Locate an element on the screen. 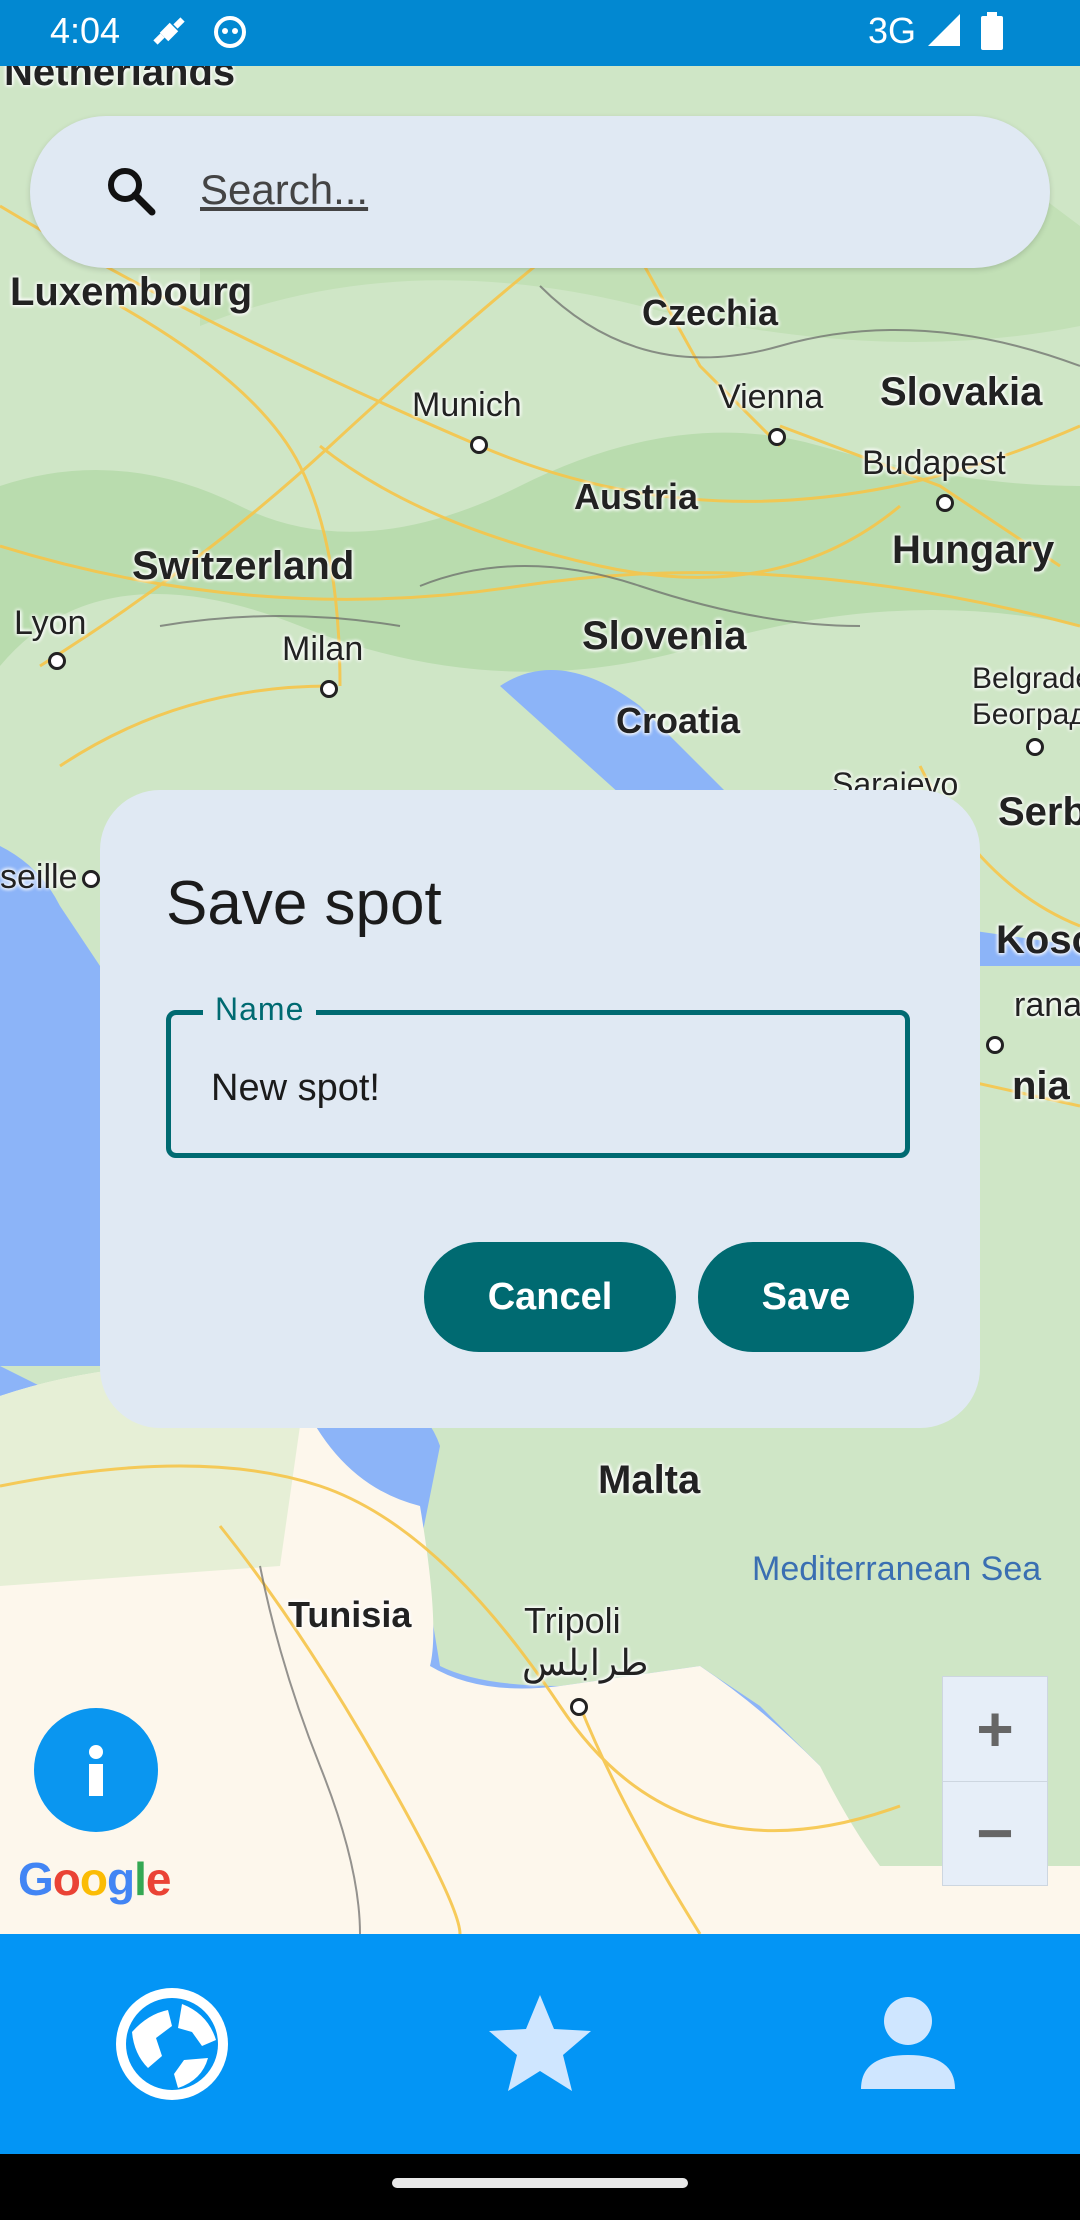 The image size is (1080, 2220). satellite-icon is located at coordinates (170, 34).